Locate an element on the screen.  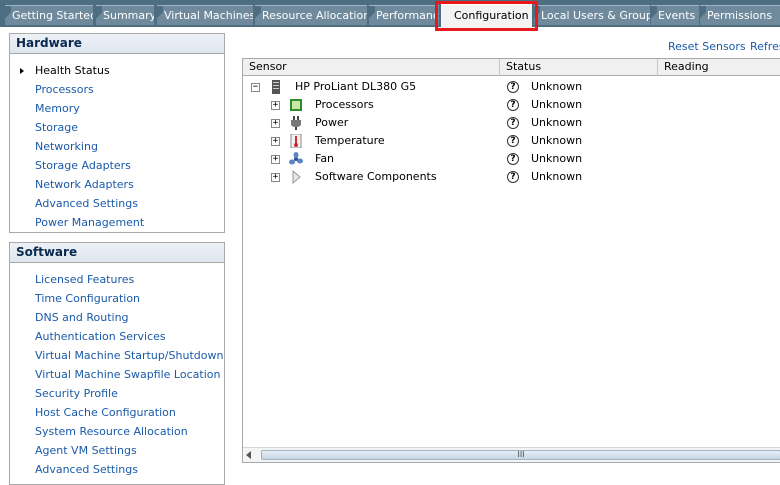
hardware-item-storage-adapters: Storage Adapters is located at coordinates (129, 165).